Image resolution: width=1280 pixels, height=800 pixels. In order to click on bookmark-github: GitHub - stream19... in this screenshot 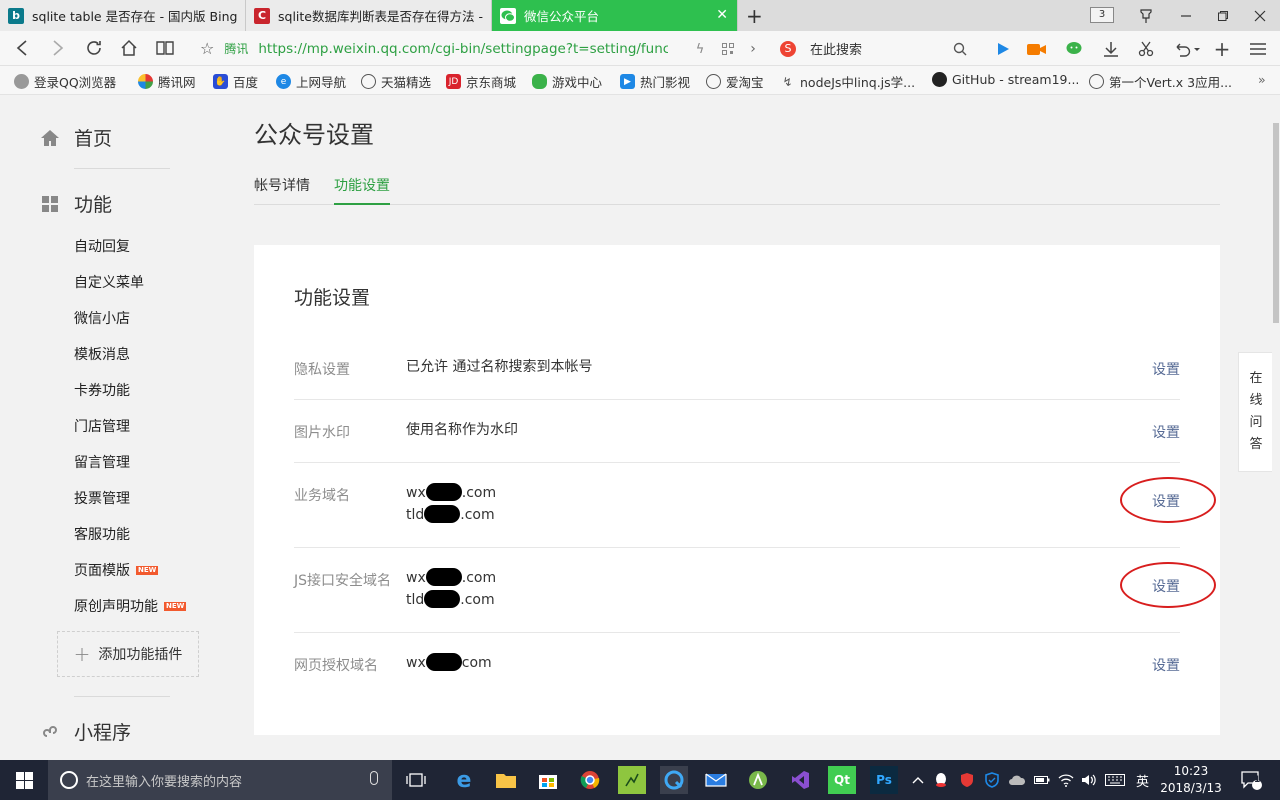, I will do `click(1005, 79)`.